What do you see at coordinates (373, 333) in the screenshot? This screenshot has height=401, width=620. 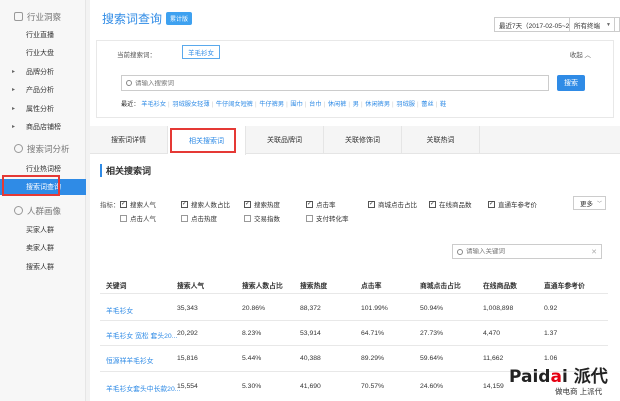 I see `table-cell: 64.71%` at bounding box center [373, 333].